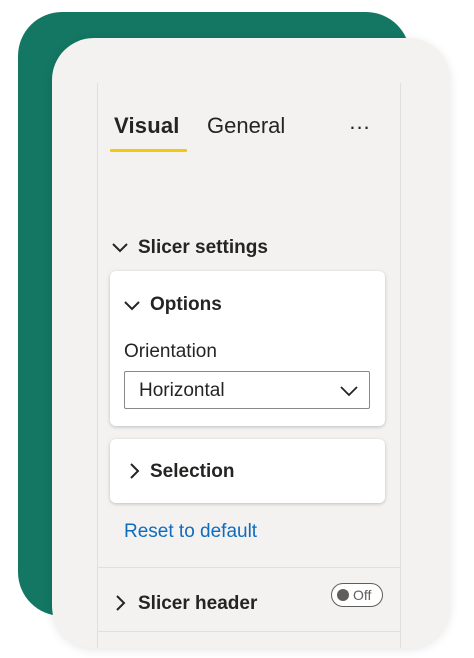 This screenshot has width=474, height=658. Describe the element at coordinates (203, 247) in the screenshot. I see `slicer-settings-label: Slicer settings` at that location.